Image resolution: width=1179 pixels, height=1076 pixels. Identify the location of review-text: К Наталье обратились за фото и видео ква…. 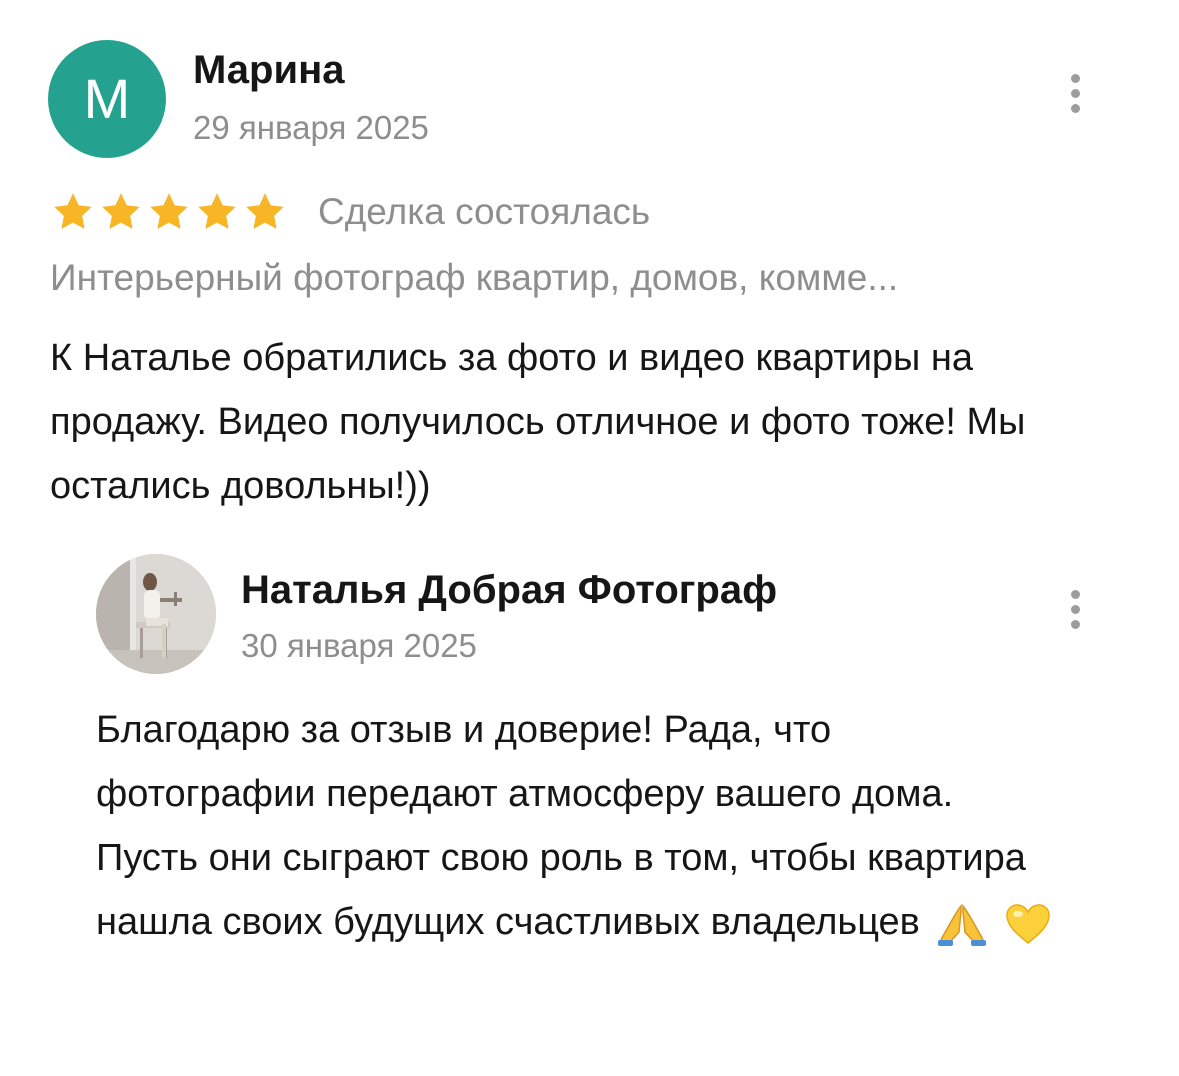
(538, 422).